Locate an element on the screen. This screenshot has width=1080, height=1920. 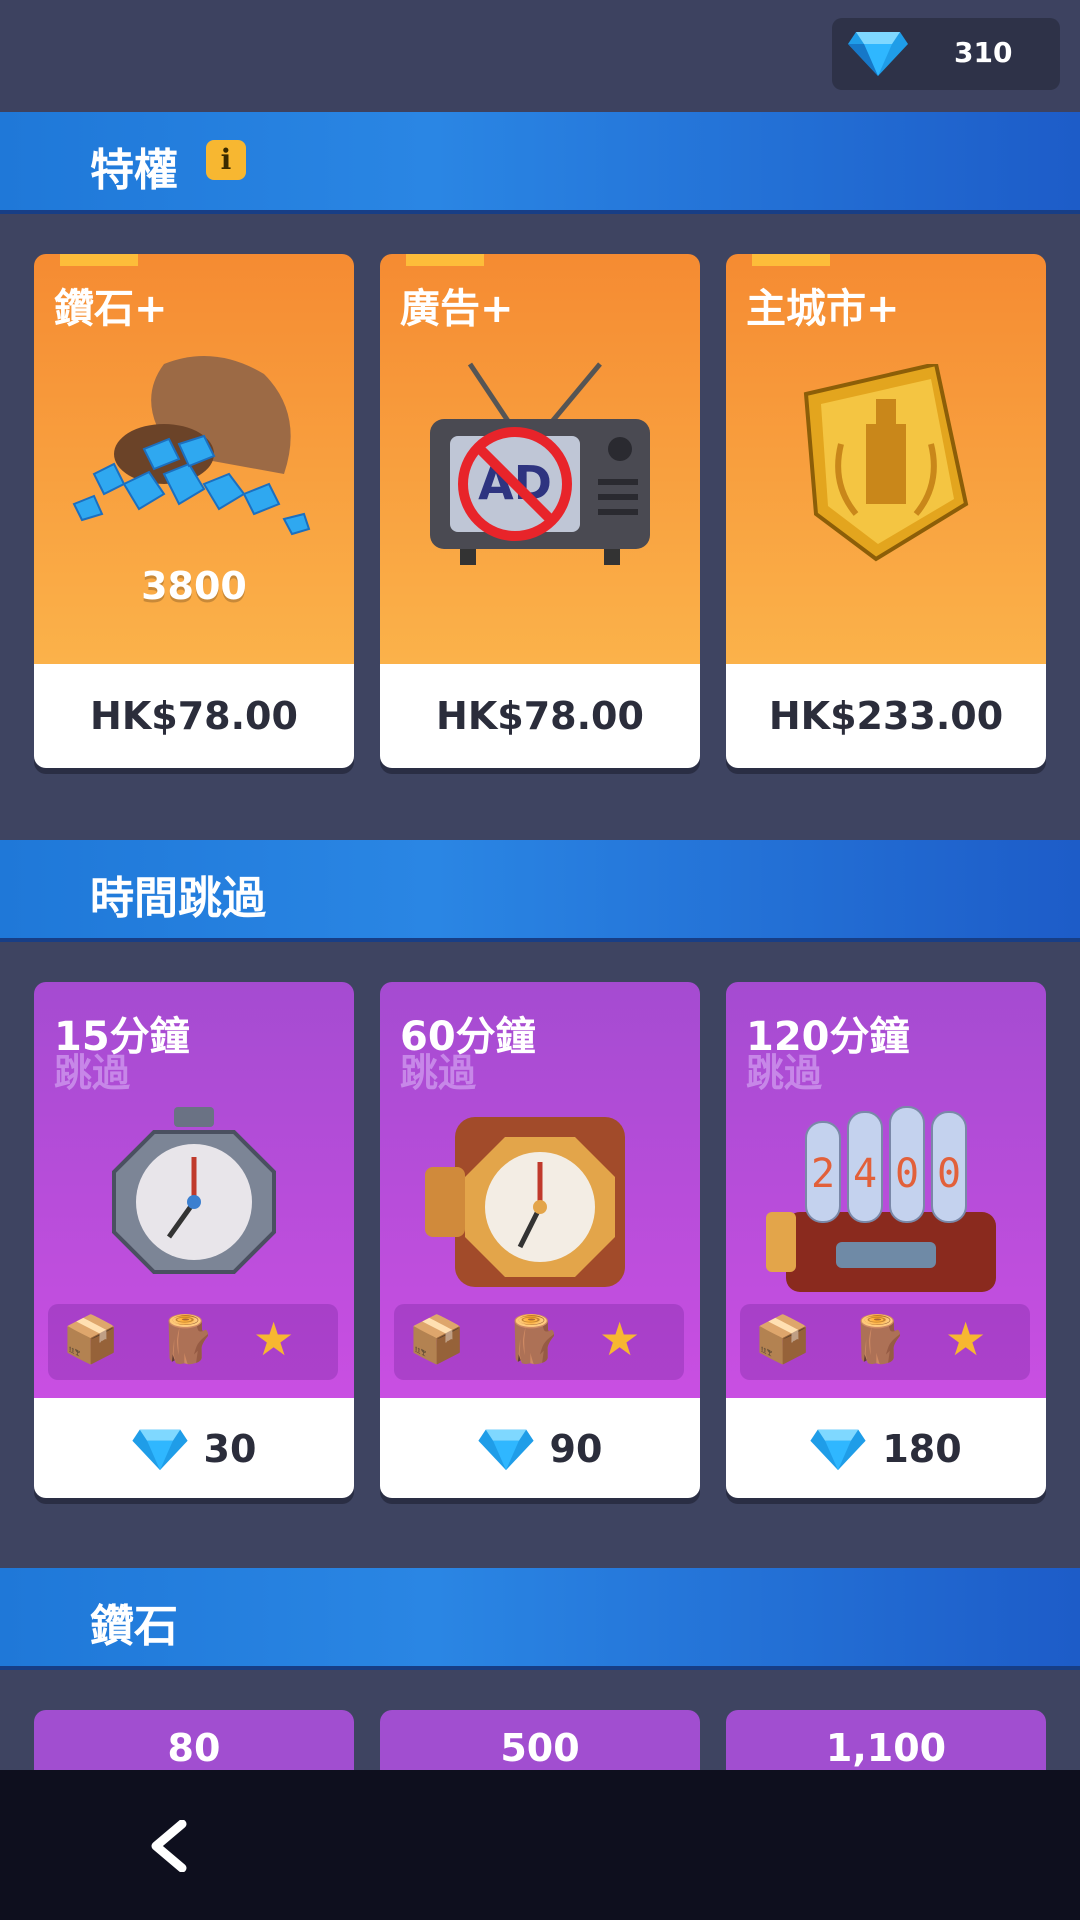
gem-balance: 310 is located at coordinates (946, 54).